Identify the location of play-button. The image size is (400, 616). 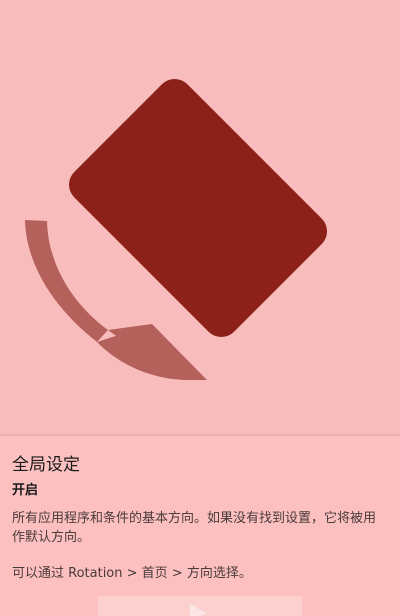
(200, 606).